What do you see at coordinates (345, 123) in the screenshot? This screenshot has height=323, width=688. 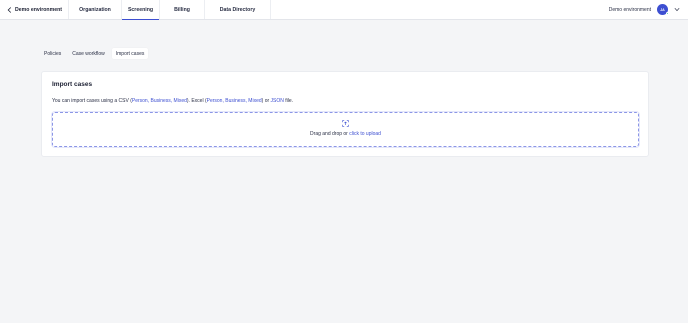 I see `upload-icon` at bounding box center [345, 123].